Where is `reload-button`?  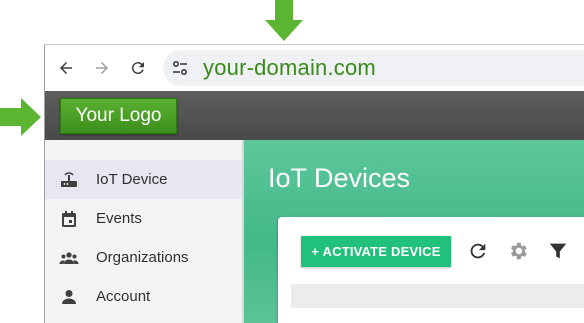 reload-button is located at coordinates (138, 68).